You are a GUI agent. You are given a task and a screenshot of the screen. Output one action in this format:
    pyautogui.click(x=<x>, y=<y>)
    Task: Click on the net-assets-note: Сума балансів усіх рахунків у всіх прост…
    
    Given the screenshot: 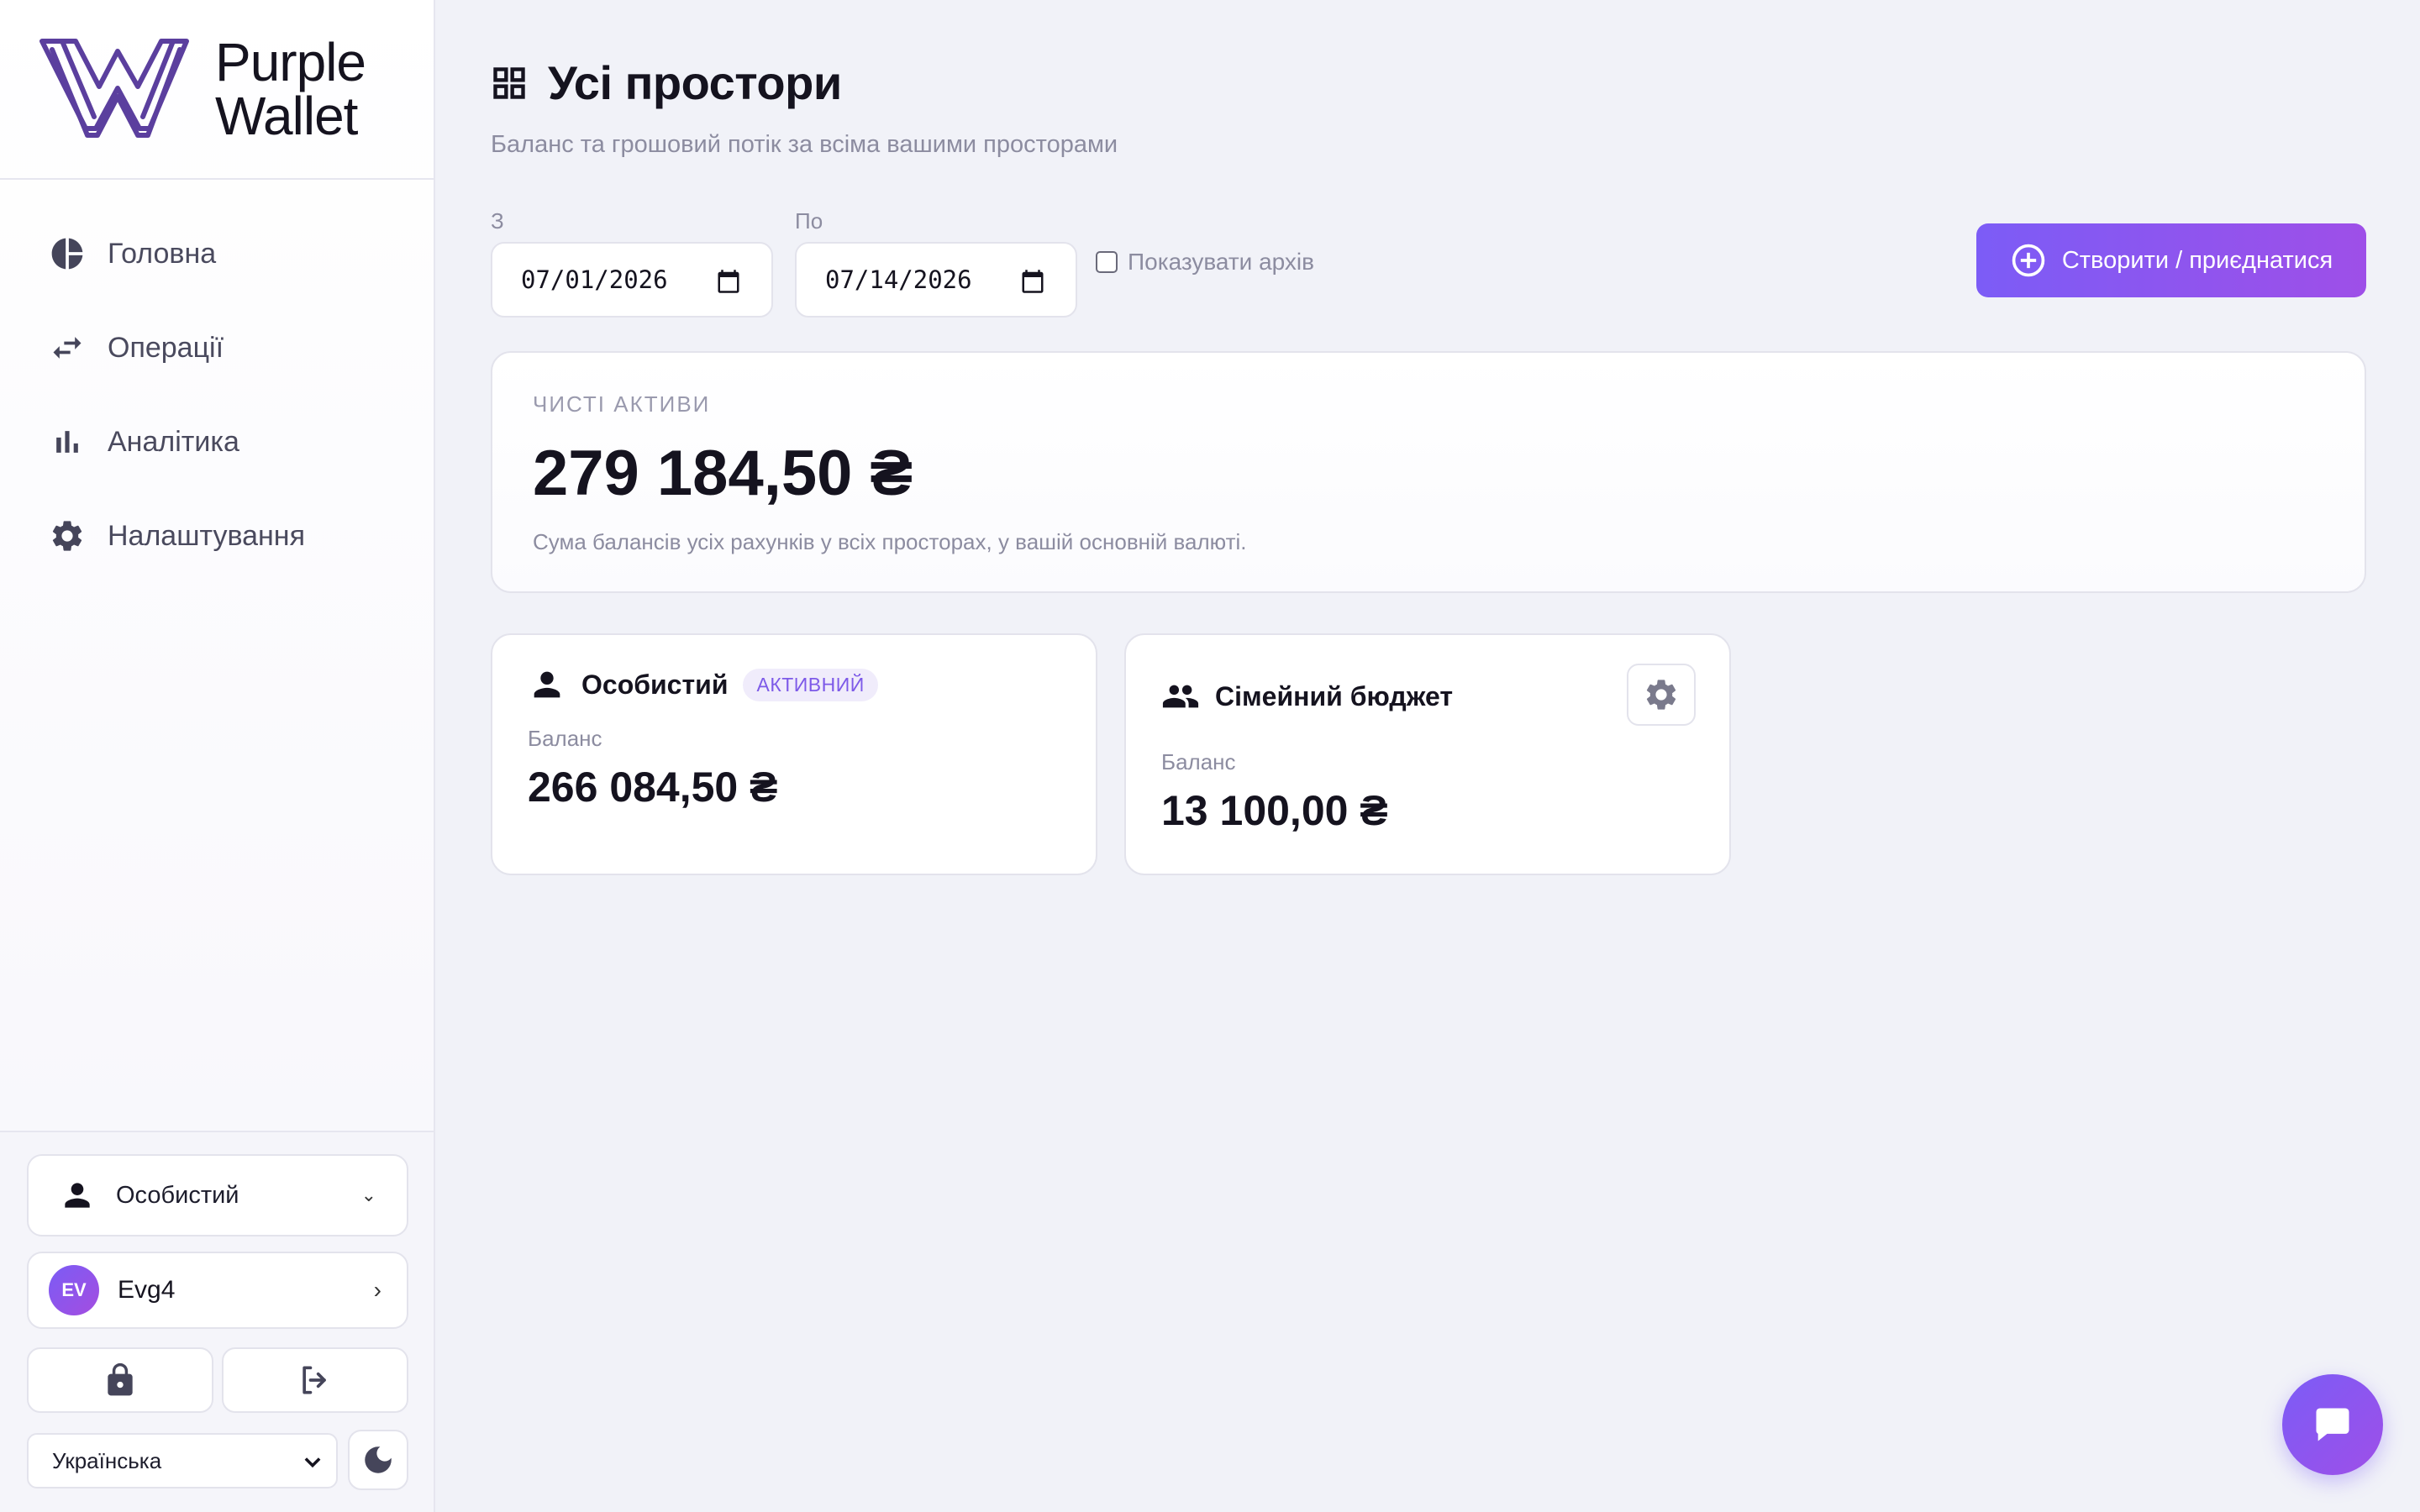 What is the action you would take?
    pyautogui.click(x=890, y=541)
    